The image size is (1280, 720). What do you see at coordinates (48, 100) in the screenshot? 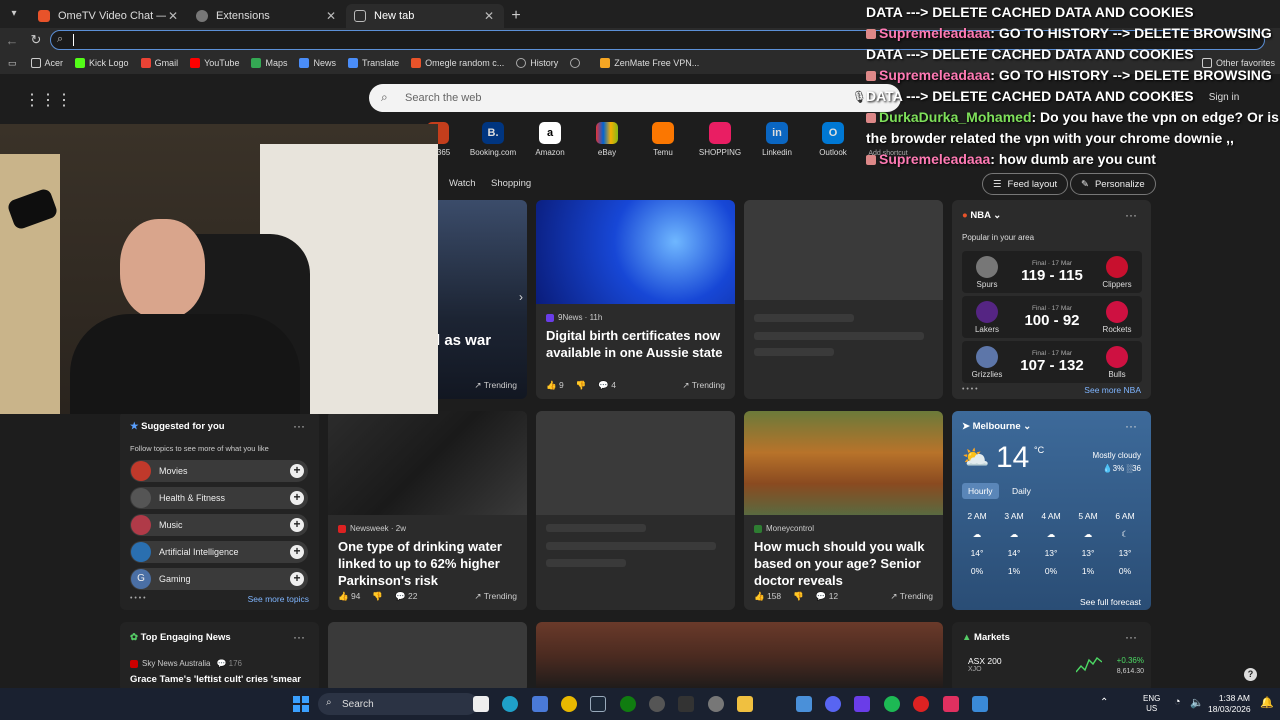
I see `app-launcher-icon: ⋮⋮⋮` at bounding box center [48, 100].